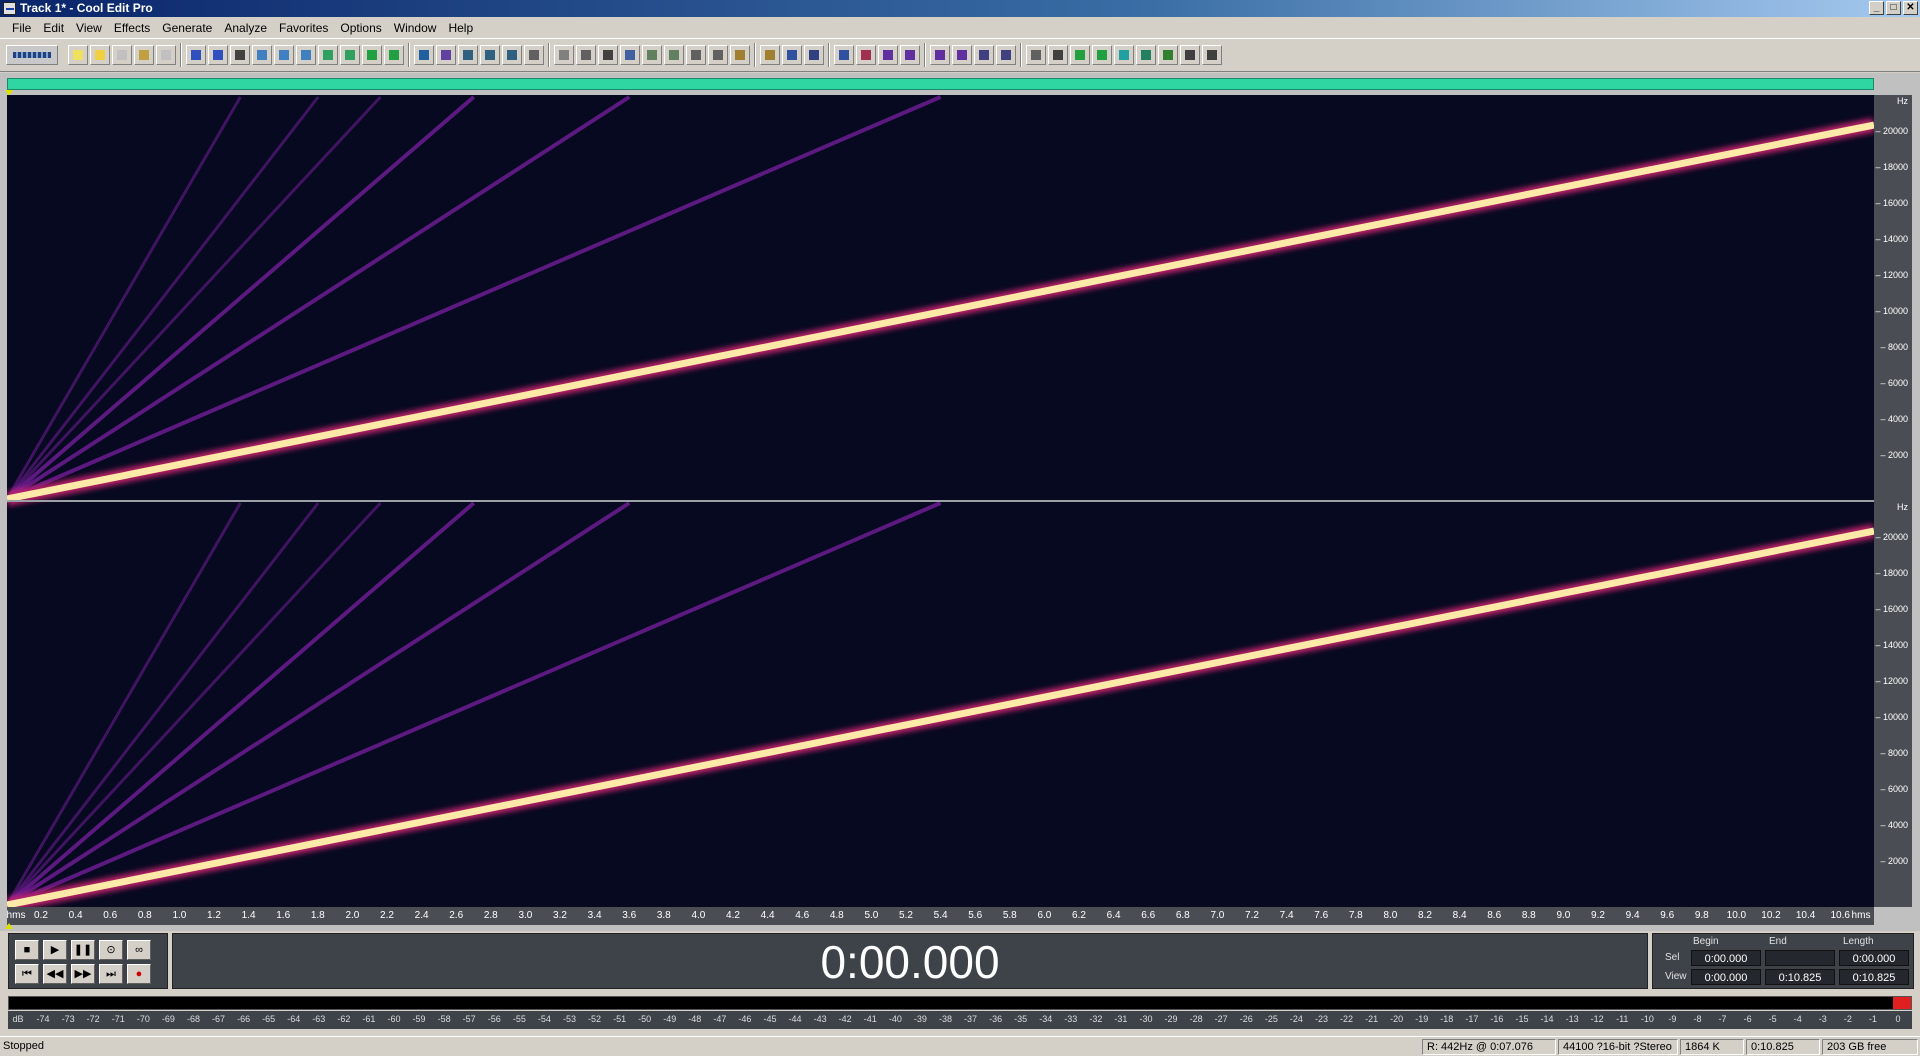 This screenshot has height=1056, width=1920. I want to click on toolbar-zoom-sel-button, so click(394, 55).